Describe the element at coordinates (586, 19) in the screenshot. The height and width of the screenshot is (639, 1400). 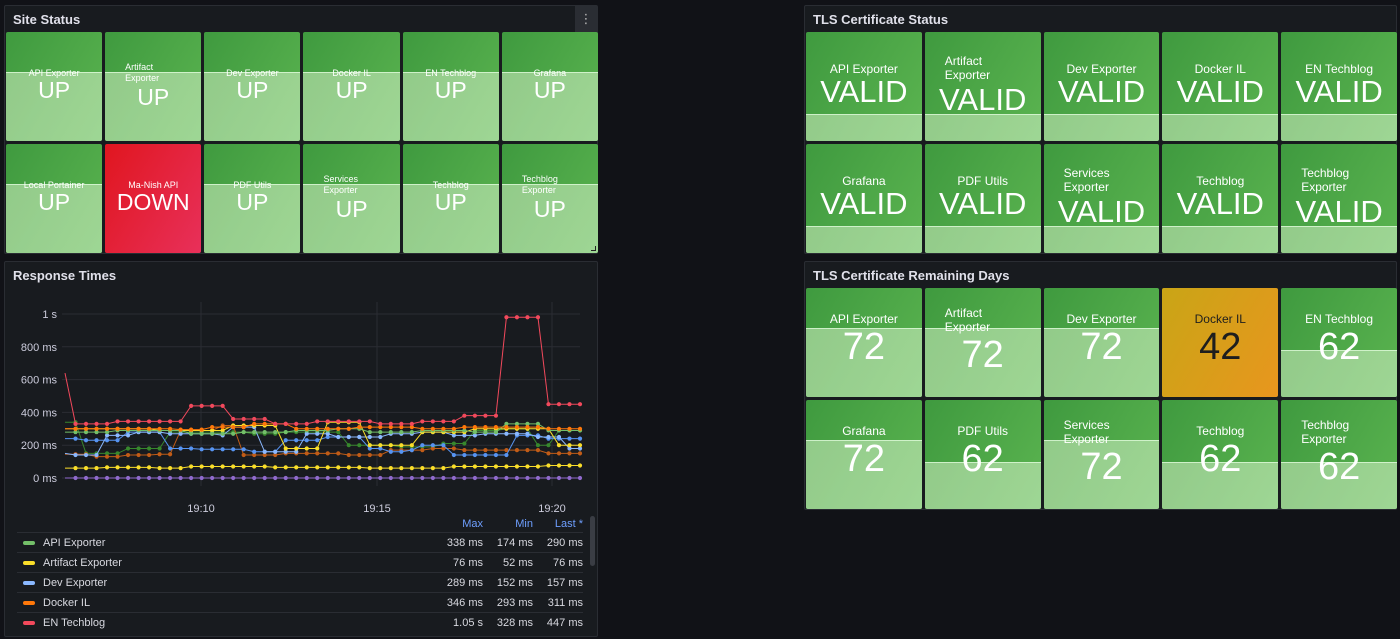
I see `panel-menu-button: ⋮` at that location.